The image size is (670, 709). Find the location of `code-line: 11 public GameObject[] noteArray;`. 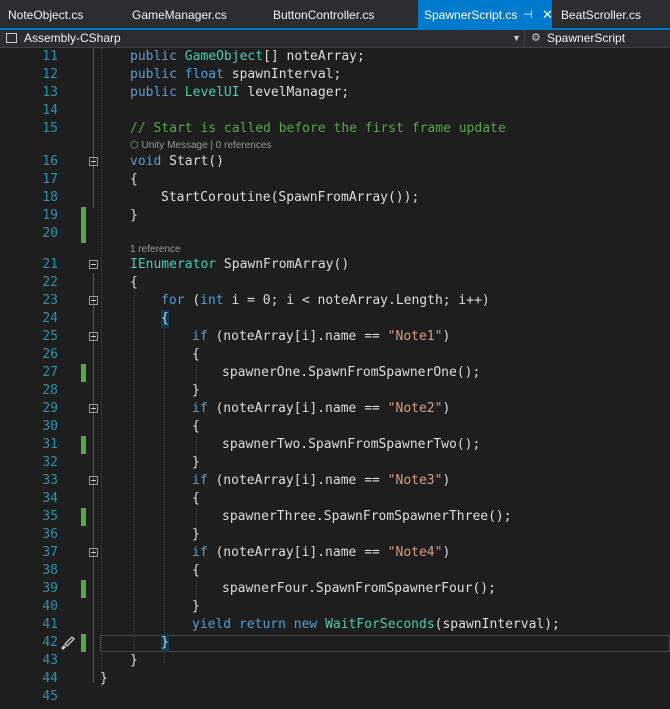

code-line: 11 public GameObject[] noteArray; is located at coordinates (335, 57).